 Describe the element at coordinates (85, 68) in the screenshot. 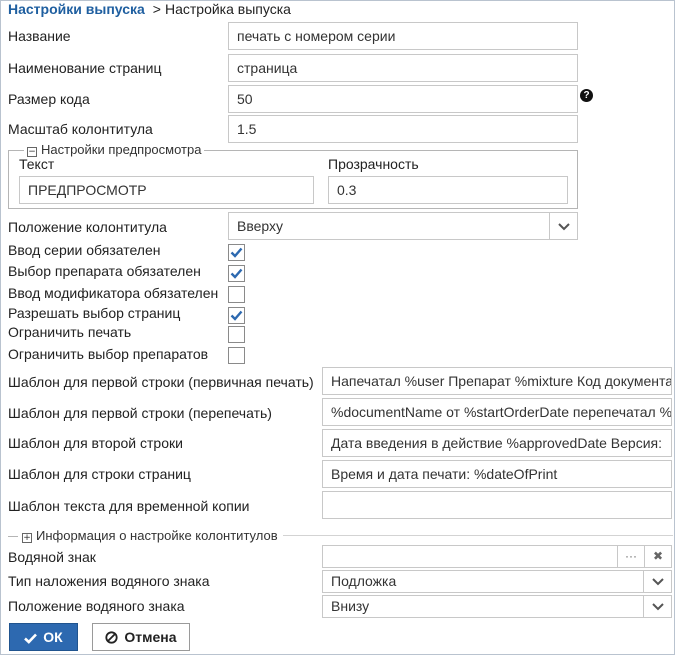

I see `pages-name-label: Наименование страниц` at that location.